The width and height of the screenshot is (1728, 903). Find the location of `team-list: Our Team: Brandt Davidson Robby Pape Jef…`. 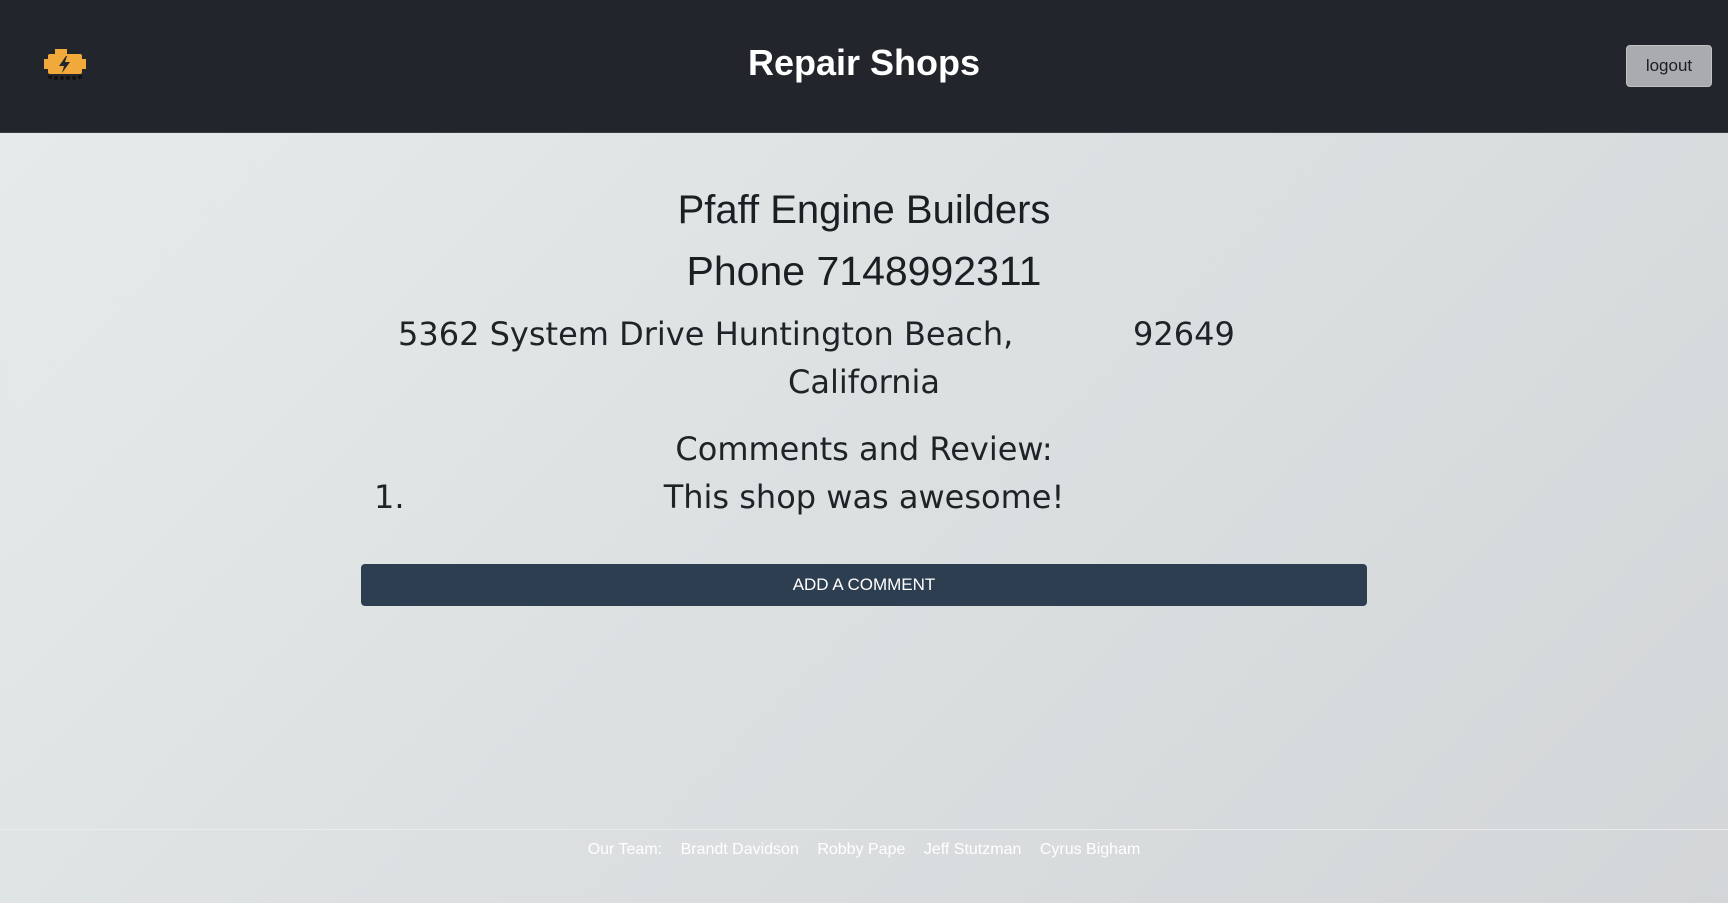

team-list: Our Team: Brandt Davidson Robby Pape Jef… is located at coordinates (864, 850).